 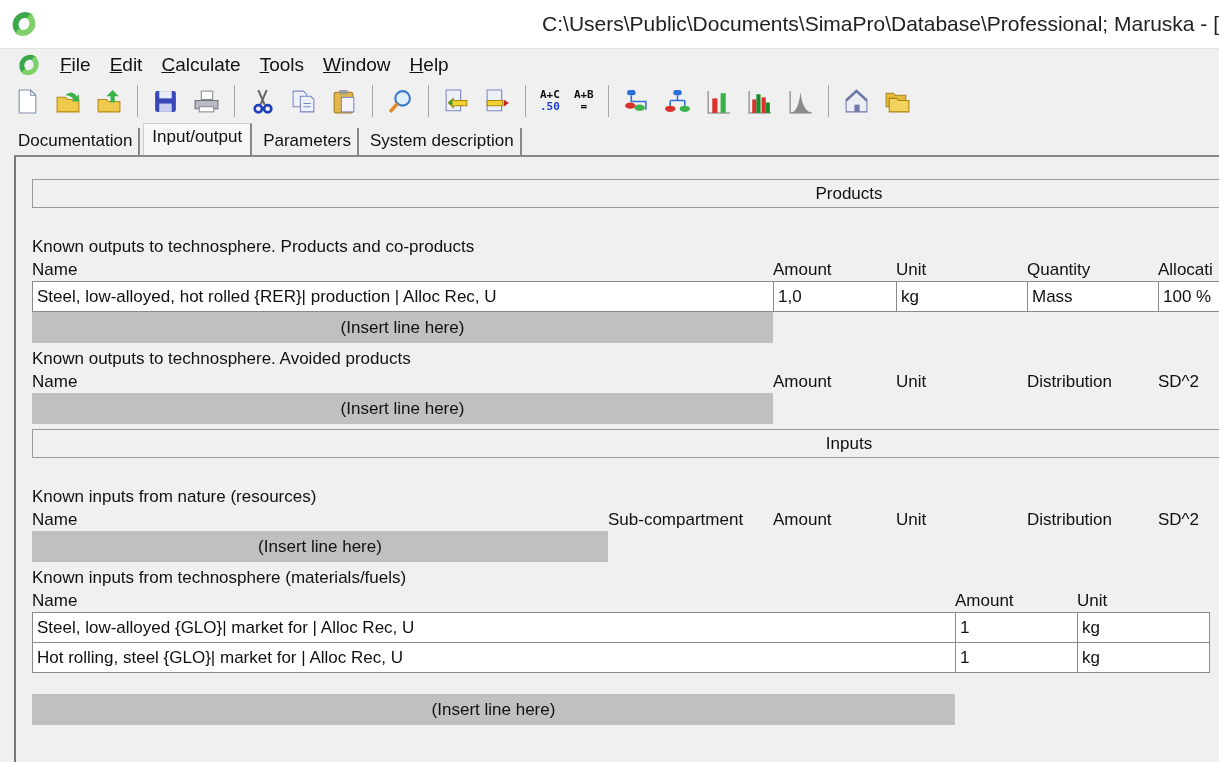 What do you see at coordinates (357, 65) in the screenshot?
I see `menu-item: Window` at bounding box center [357, 65].